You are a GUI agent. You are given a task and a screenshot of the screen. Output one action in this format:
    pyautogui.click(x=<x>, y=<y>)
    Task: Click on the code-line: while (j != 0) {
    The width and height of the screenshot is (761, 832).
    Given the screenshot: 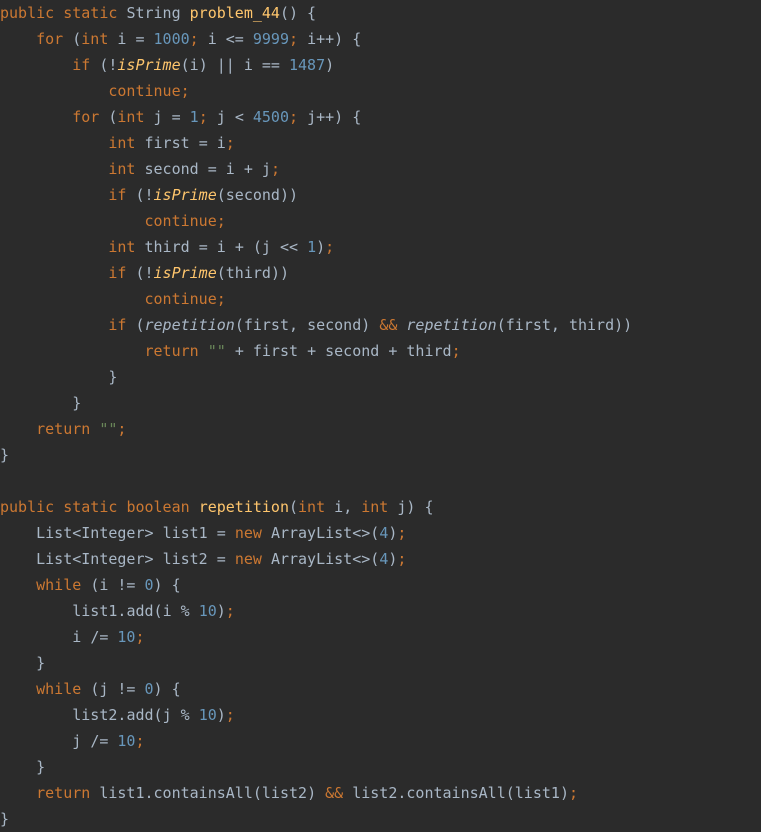 What is the action you would take?
    pyautogui.click(x=108, y=689)
    